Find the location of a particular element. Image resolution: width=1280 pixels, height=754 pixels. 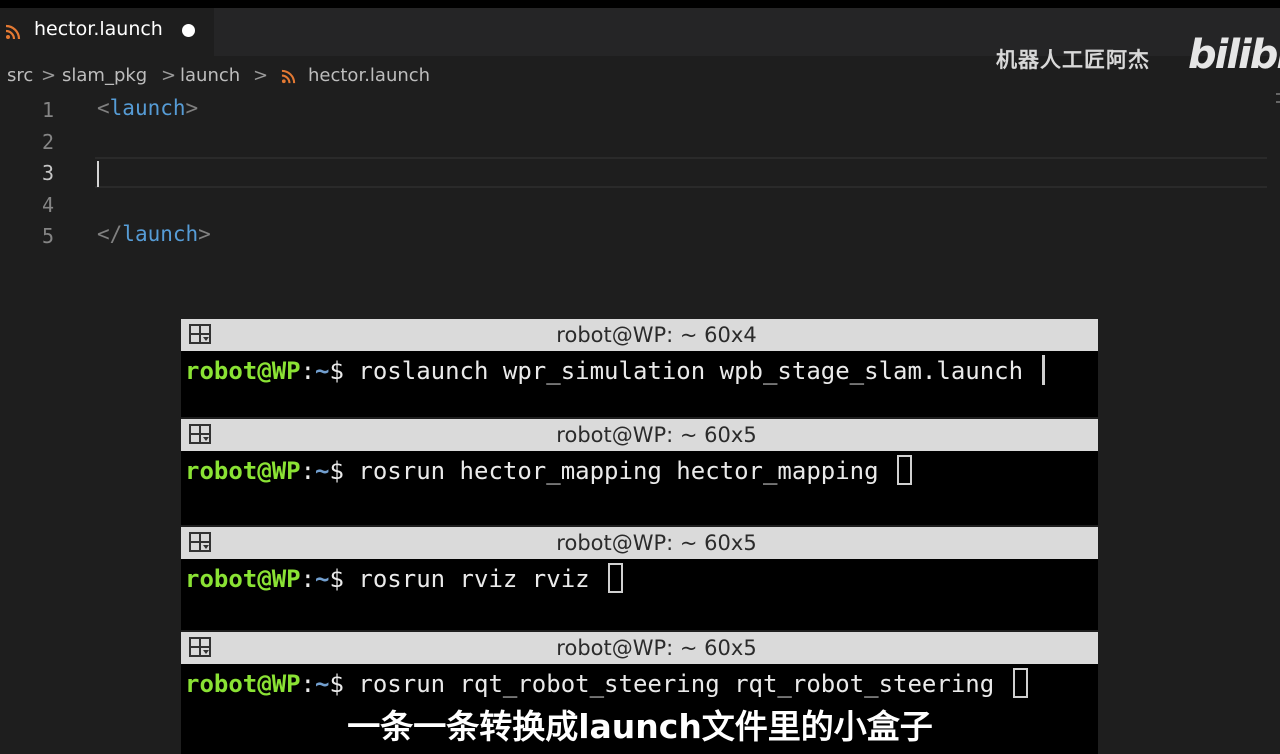

terminal-title: robot@WP: ~ 60x4 is located at coordinates (656, 335).